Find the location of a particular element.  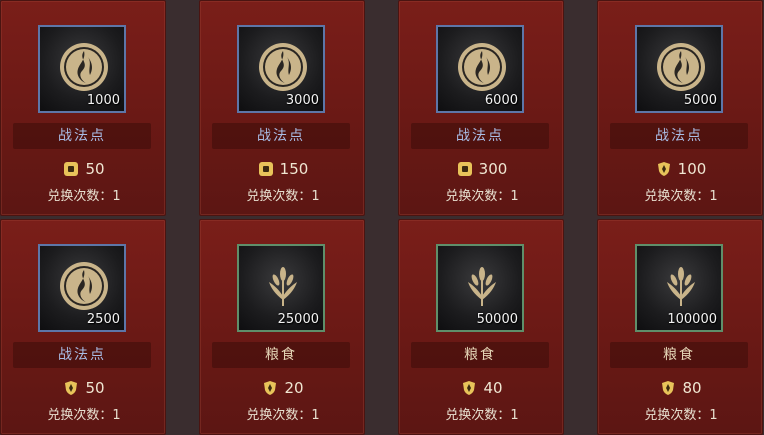

item-quantity: 1000 is located at coordinates (103, 100).